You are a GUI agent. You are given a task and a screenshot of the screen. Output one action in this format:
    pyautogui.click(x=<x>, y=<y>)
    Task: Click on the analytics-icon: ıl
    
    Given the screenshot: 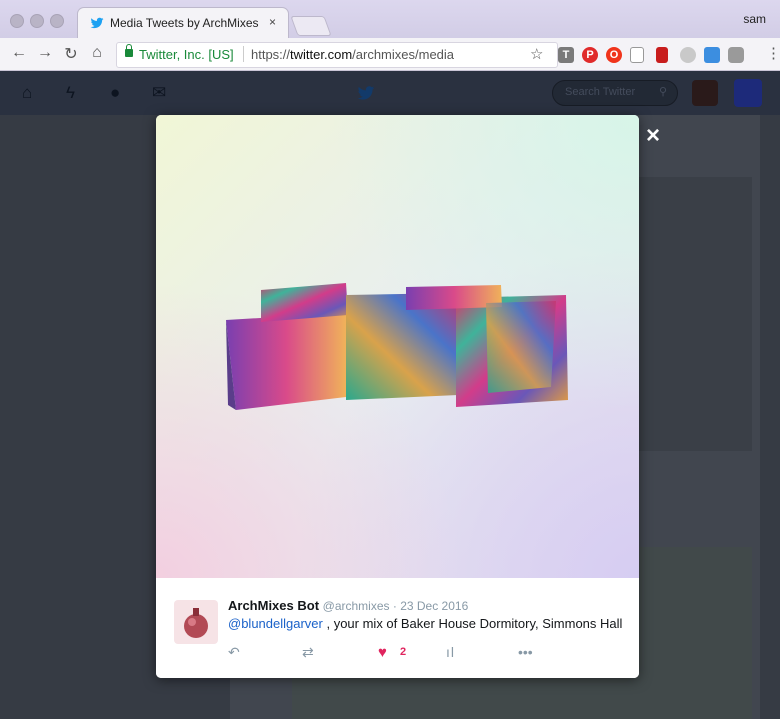 What is the action you would take?
    pyautogui.click(x=450, y=652)
    